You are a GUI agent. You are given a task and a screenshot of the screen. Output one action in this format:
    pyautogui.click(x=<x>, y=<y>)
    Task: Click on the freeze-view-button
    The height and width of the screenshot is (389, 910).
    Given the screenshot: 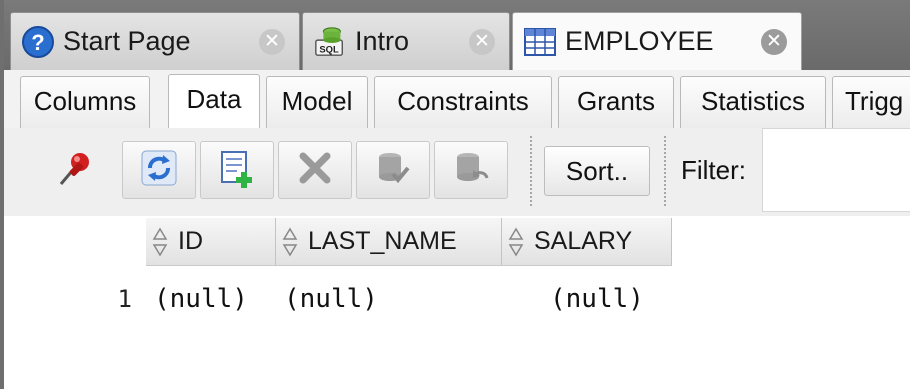 What is the action you would take?
    pyautogui.click(x=75, y=170)
    